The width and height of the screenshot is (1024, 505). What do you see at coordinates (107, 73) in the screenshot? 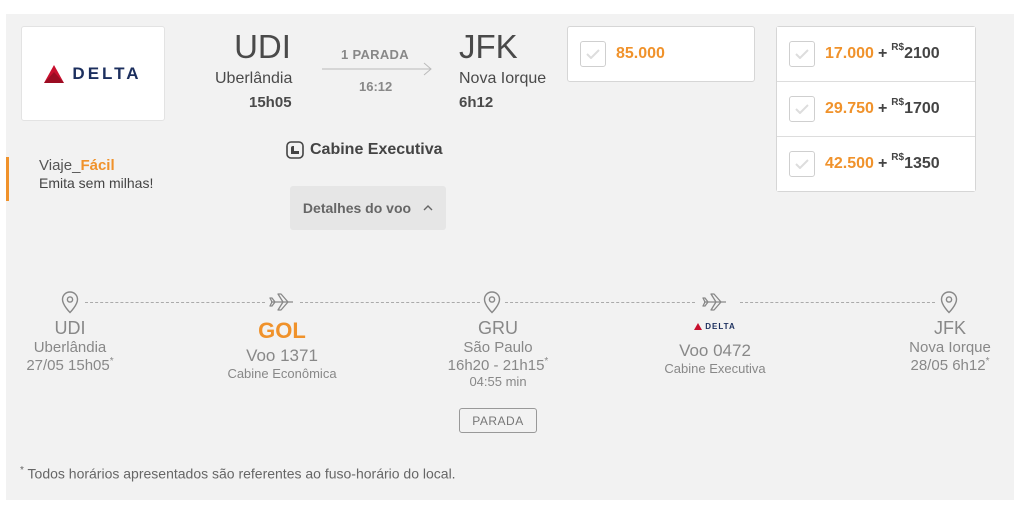
I see `airline-name: DELTA` at bounding box center [107, 73].